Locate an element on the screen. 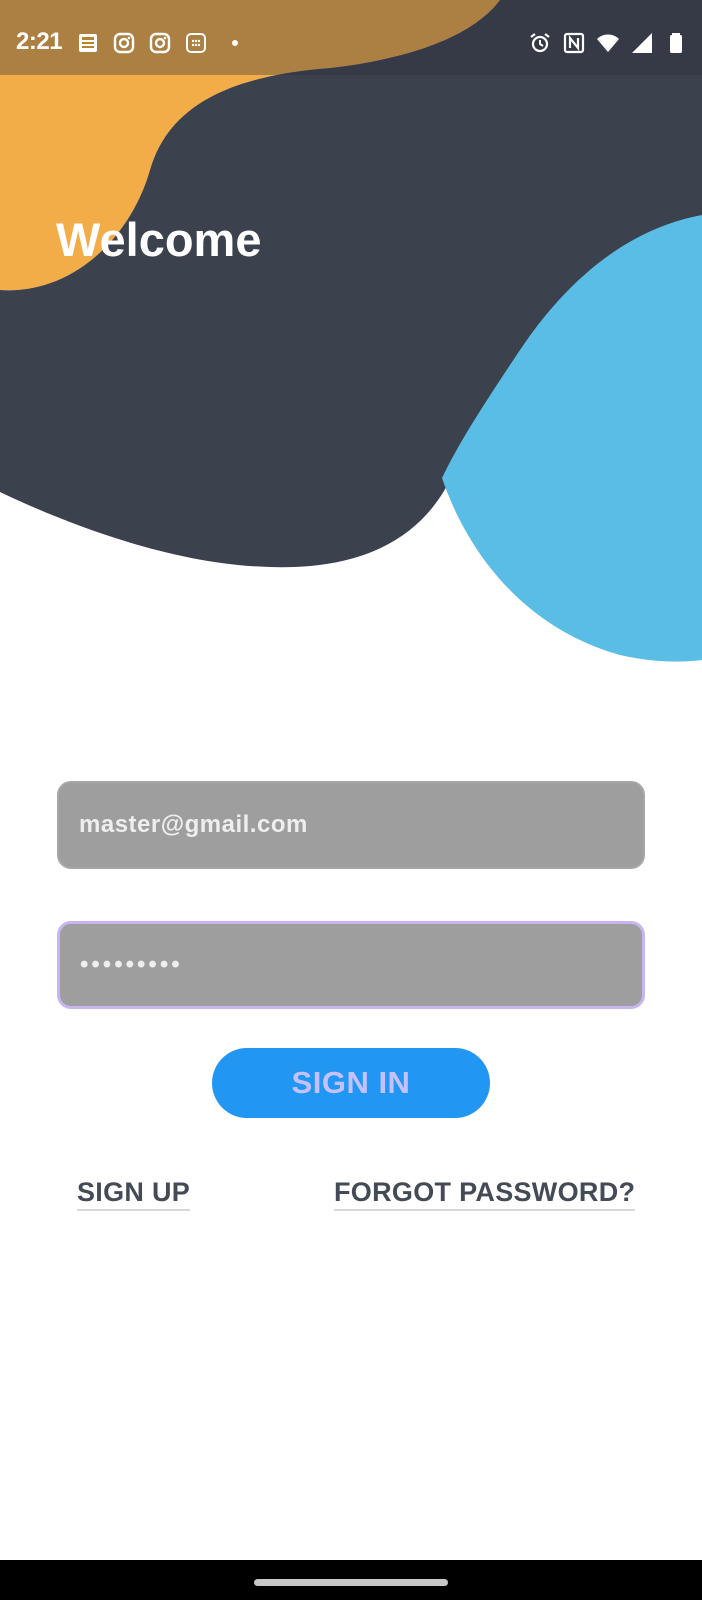 This screenshot has width=702, height=1600. alarm-icon is located at coordinates (540, 43).